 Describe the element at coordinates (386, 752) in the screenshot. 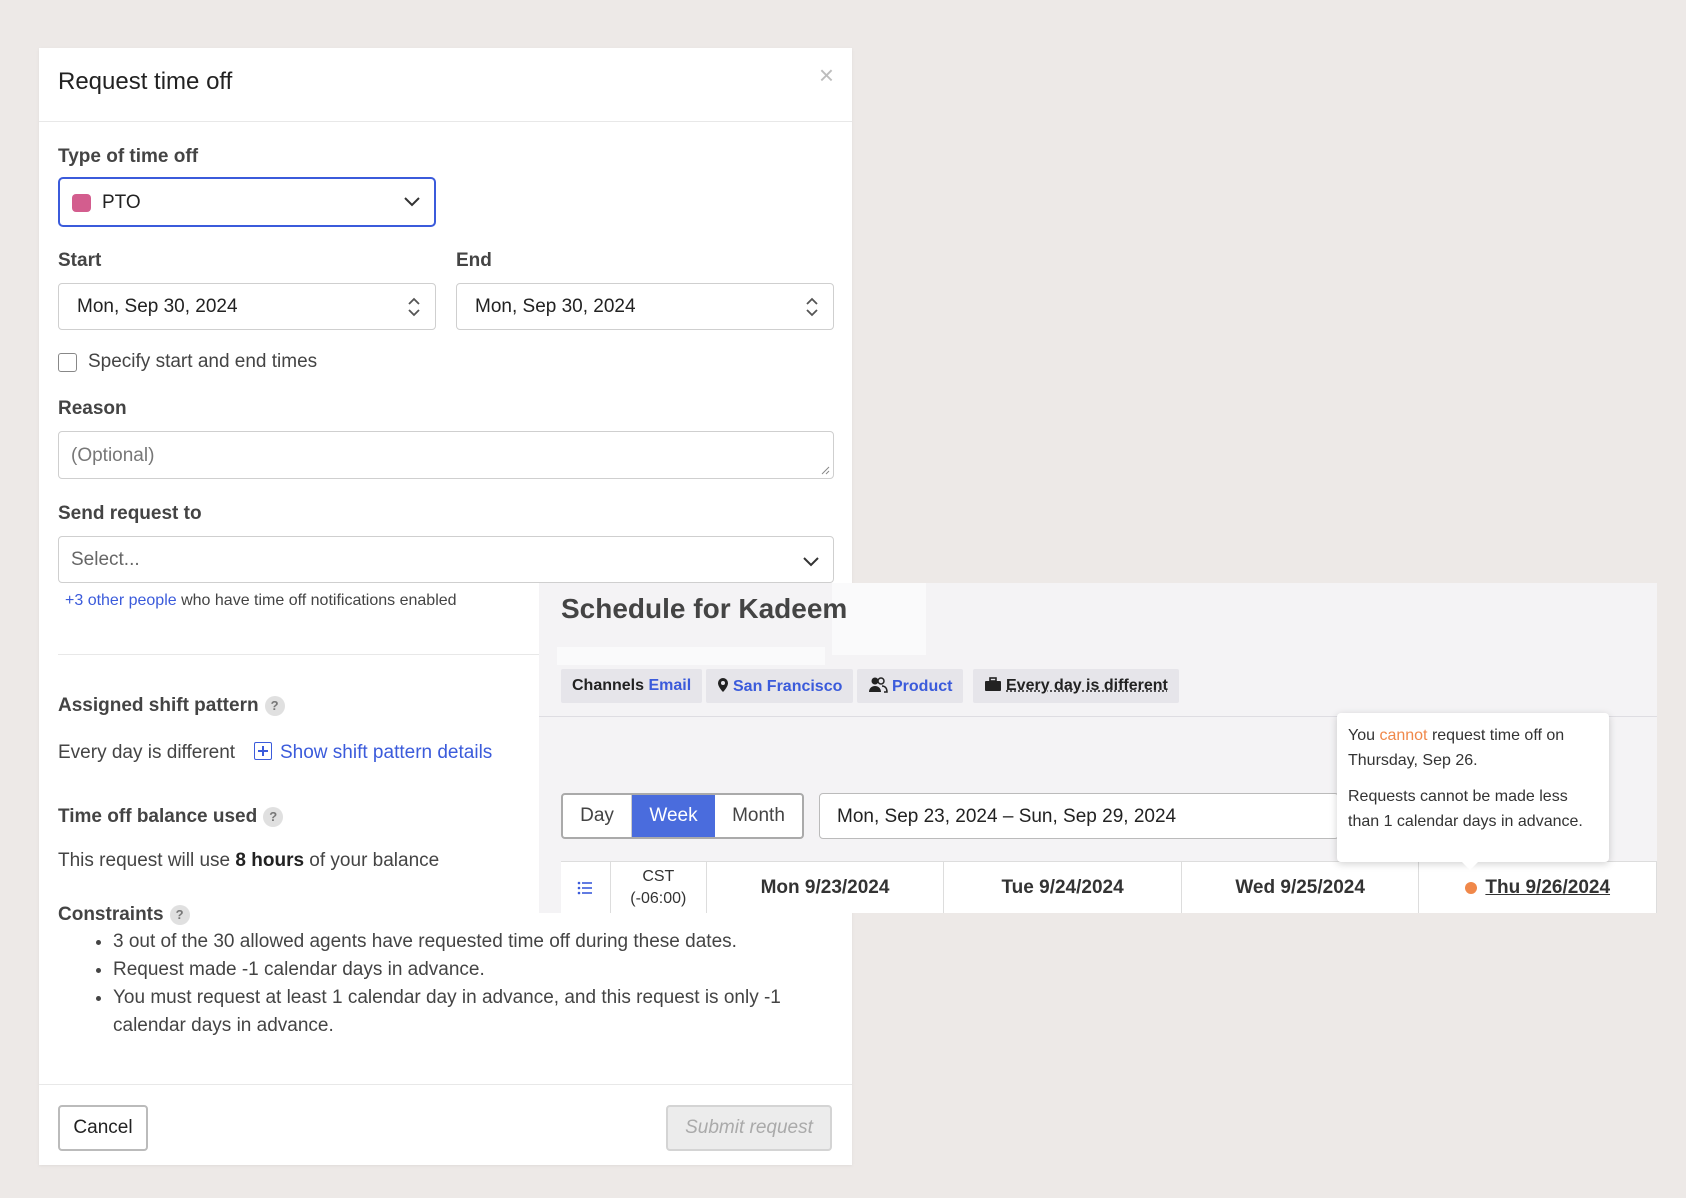

I see `show-shift-pattern-label: Show shift pattern details` at that location.